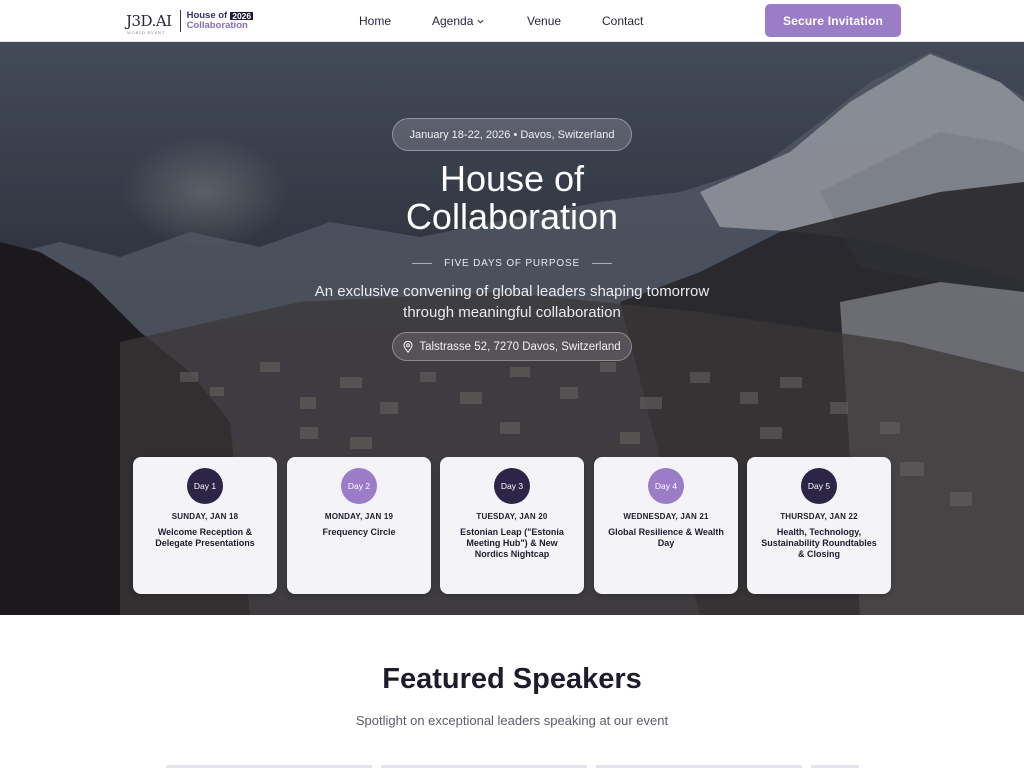  I want to click on tagline-rule-right, so click(601, 263).